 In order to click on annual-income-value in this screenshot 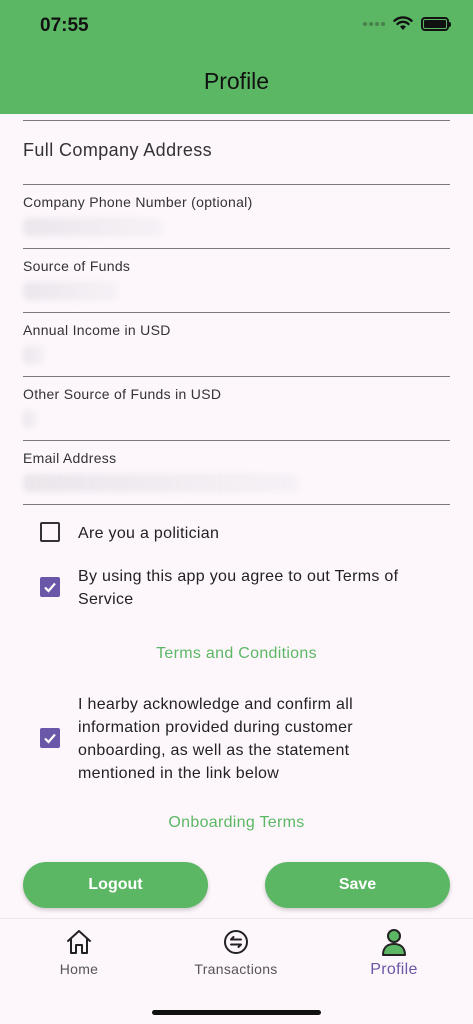, I will do `click(34, 355)`.